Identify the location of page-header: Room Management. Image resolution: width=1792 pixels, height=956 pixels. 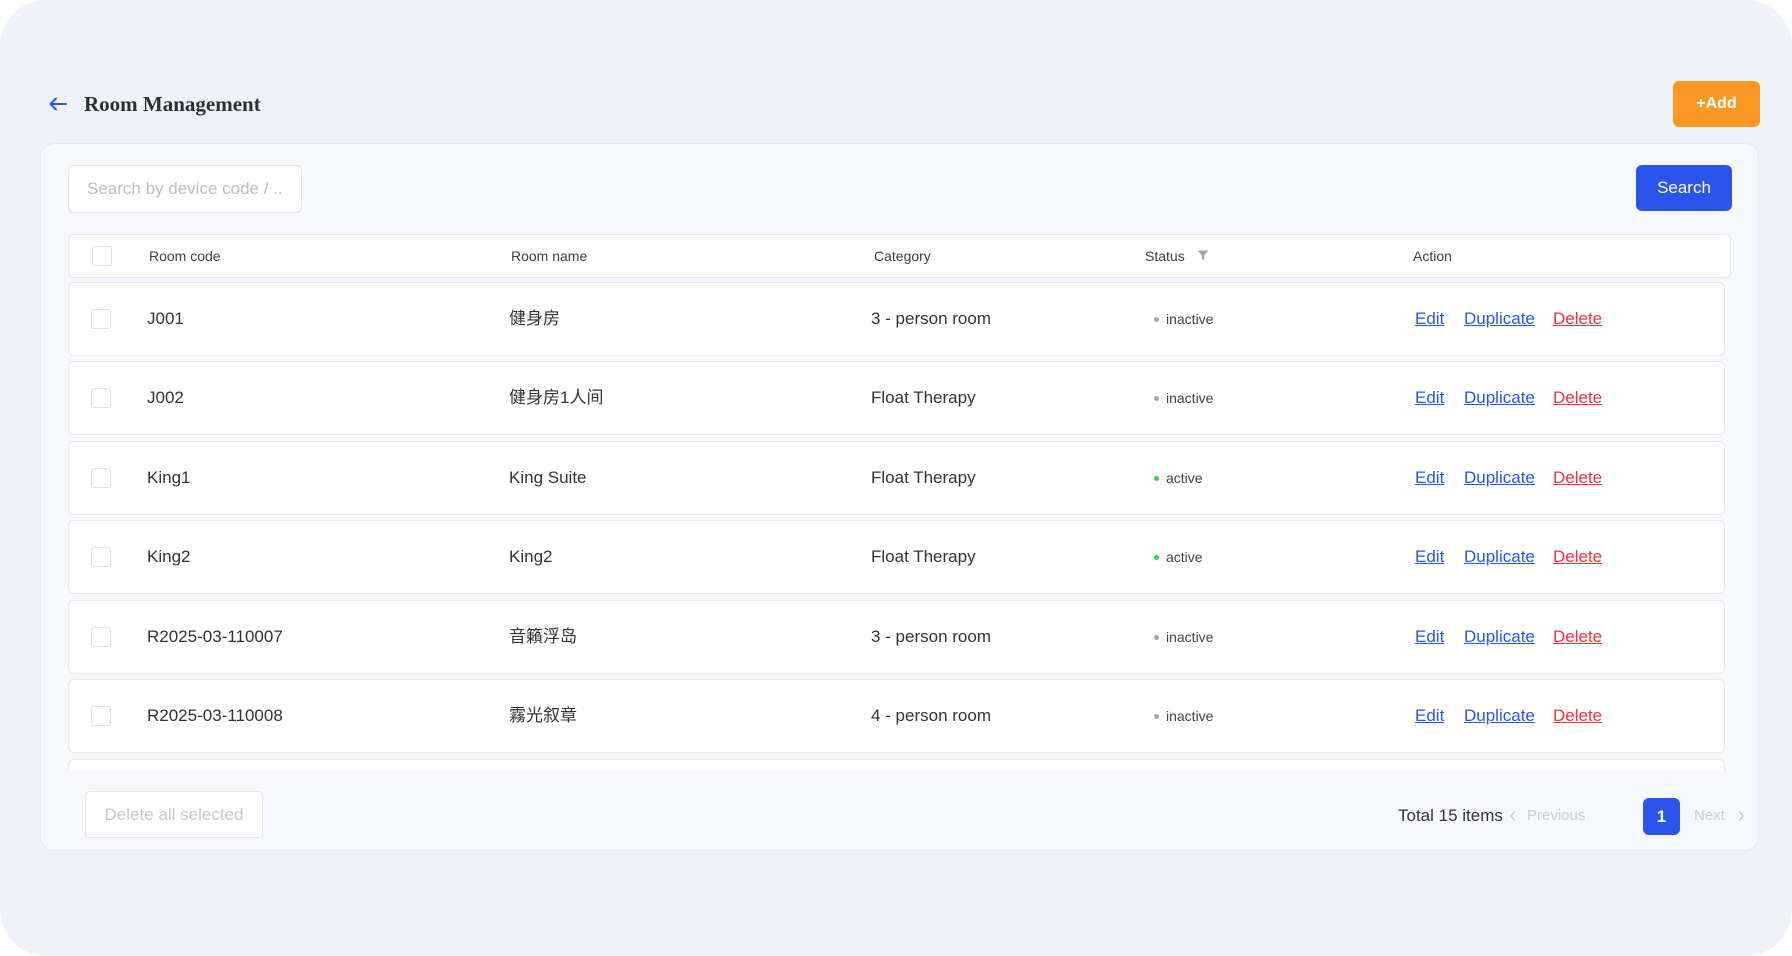
(153, 104).